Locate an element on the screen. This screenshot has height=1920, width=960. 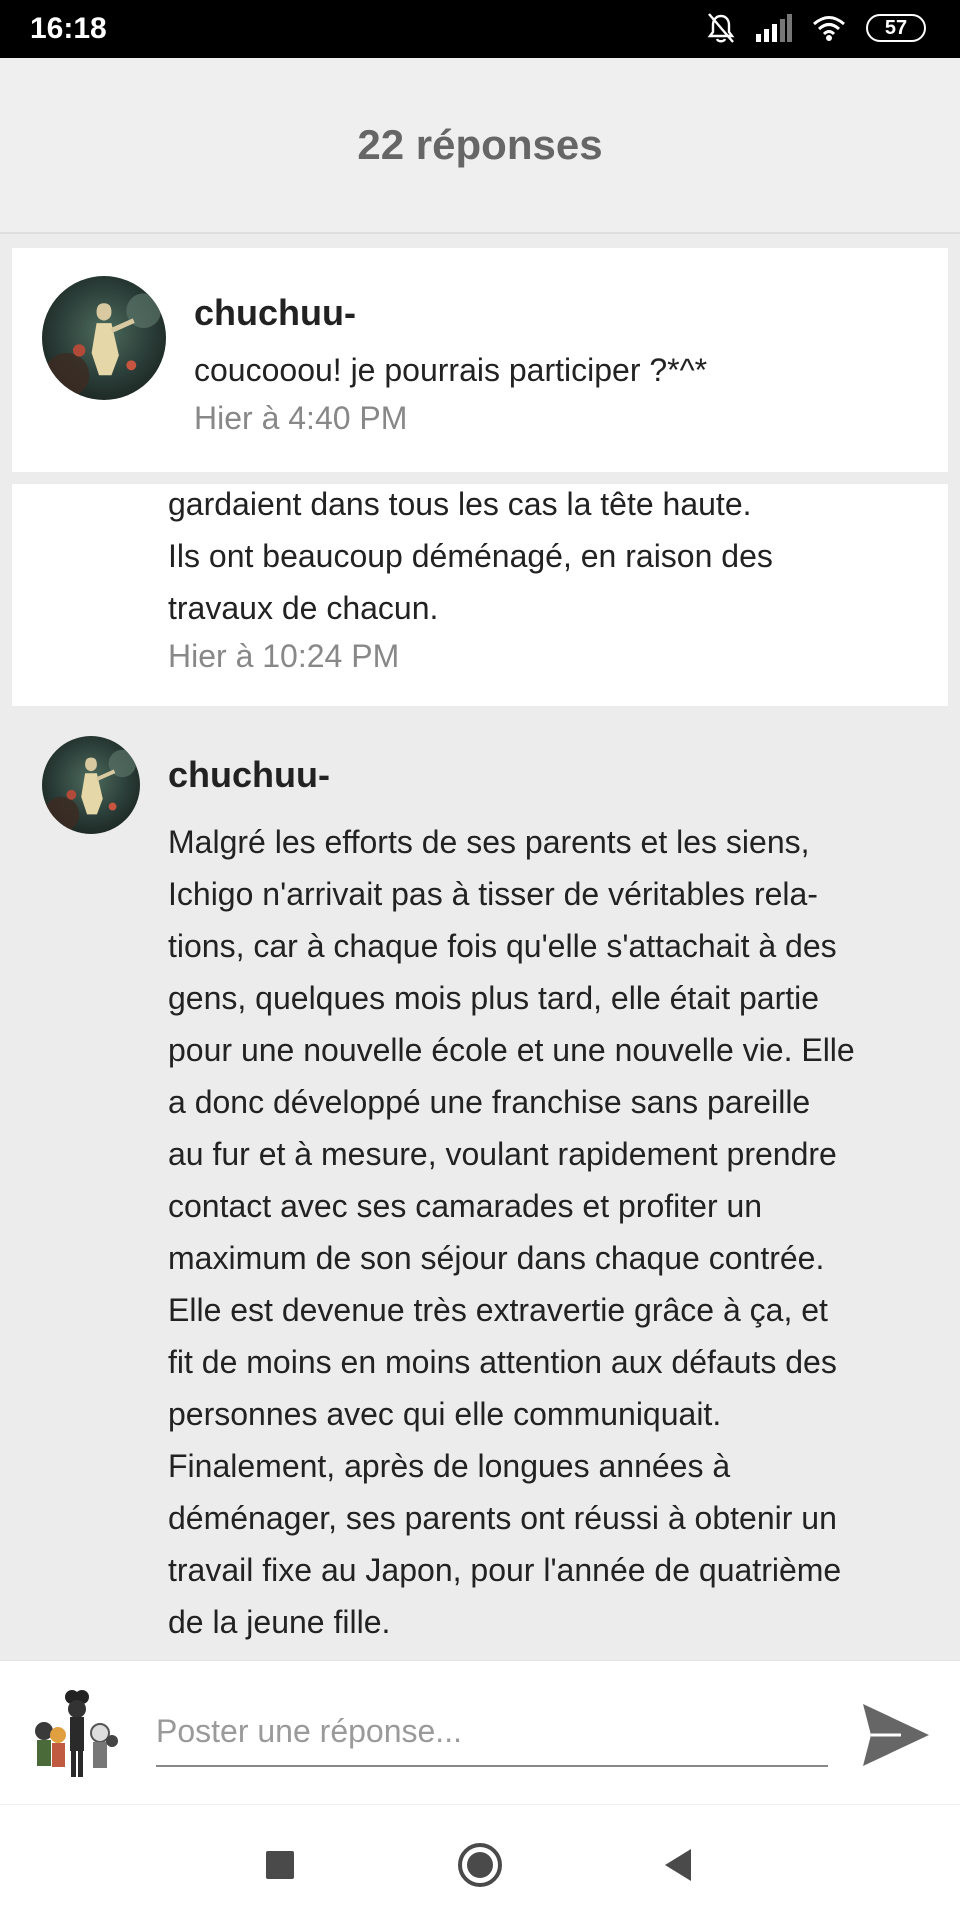
post-timestamp: Hier à 4:40 PM is located at coordinates (301, 418).